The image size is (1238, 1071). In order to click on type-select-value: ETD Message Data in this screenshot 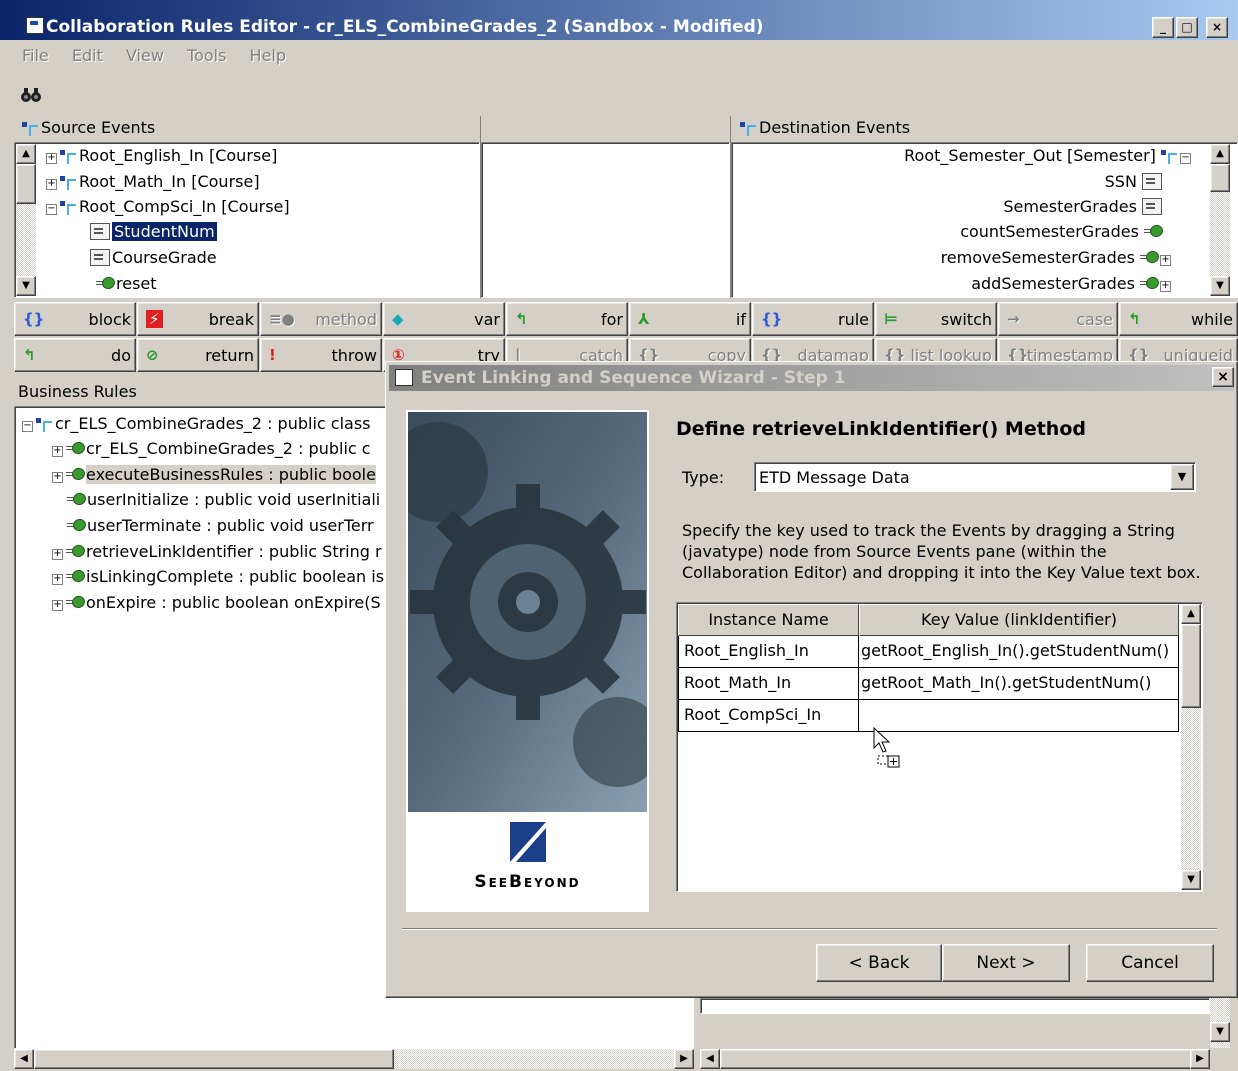, I will do `click(834, 477)`.